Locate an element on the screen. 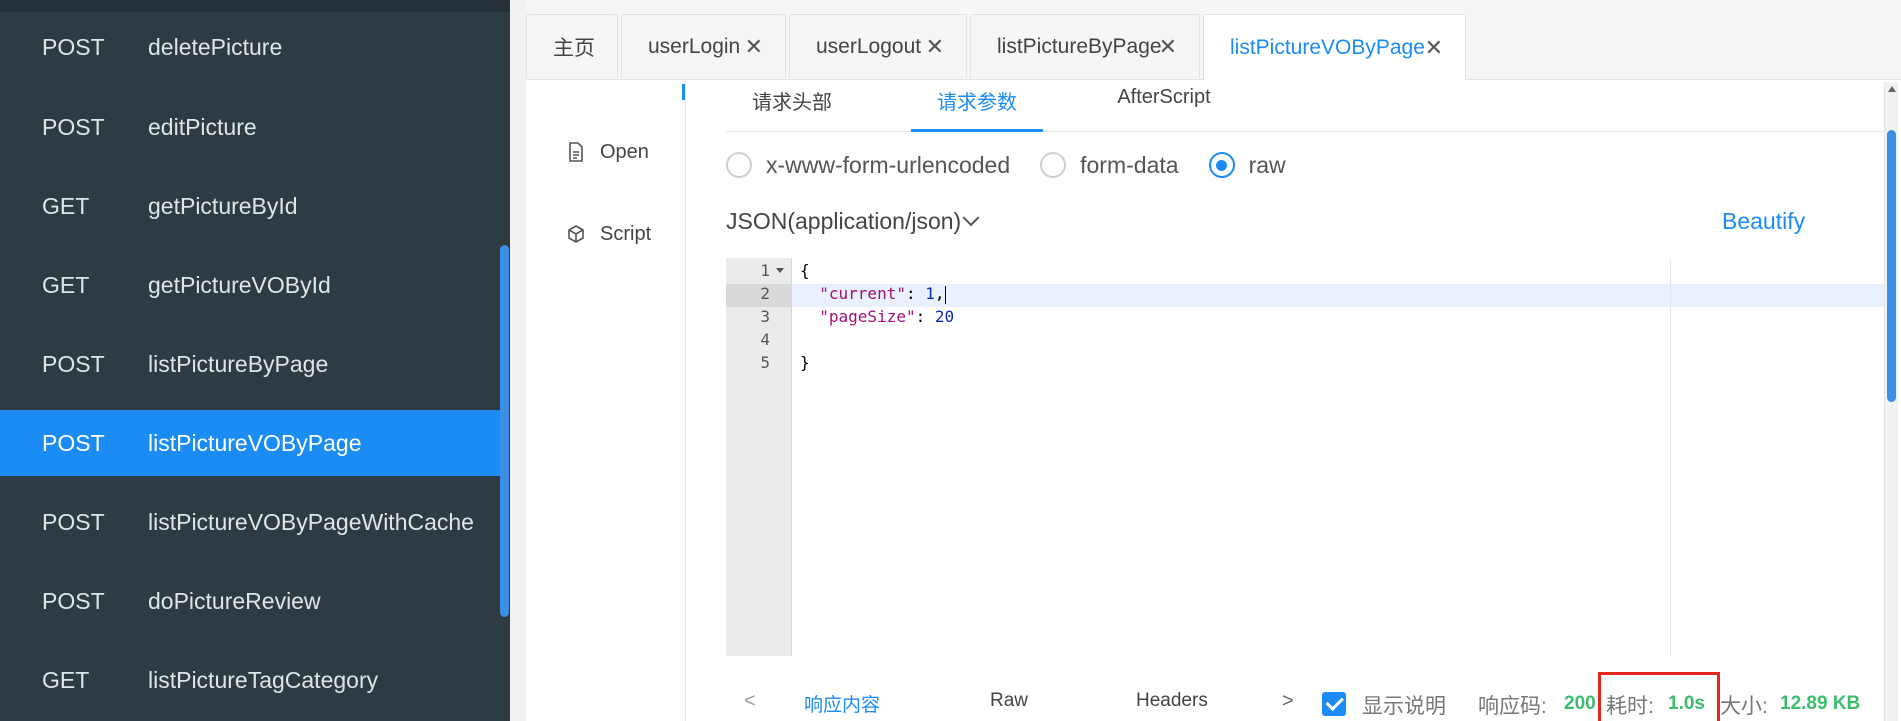 This screenshot has width=1901, height=721. sidebar-item-list-picture-vo-by-page-with-cache: POST listPictureVOByPageWithCache is located at coordinates (250, 522).